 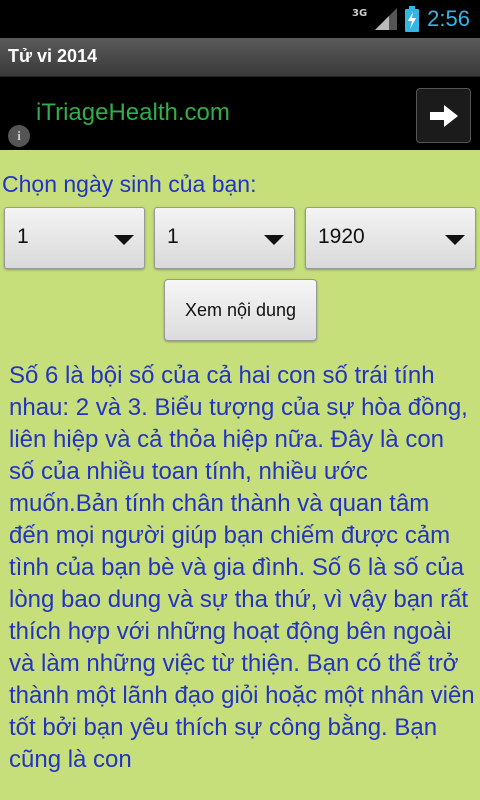 What do you see at coordinates (341, 236) in the screenshot?
I see `year-value: 1920` at bounding box center [341, 236].